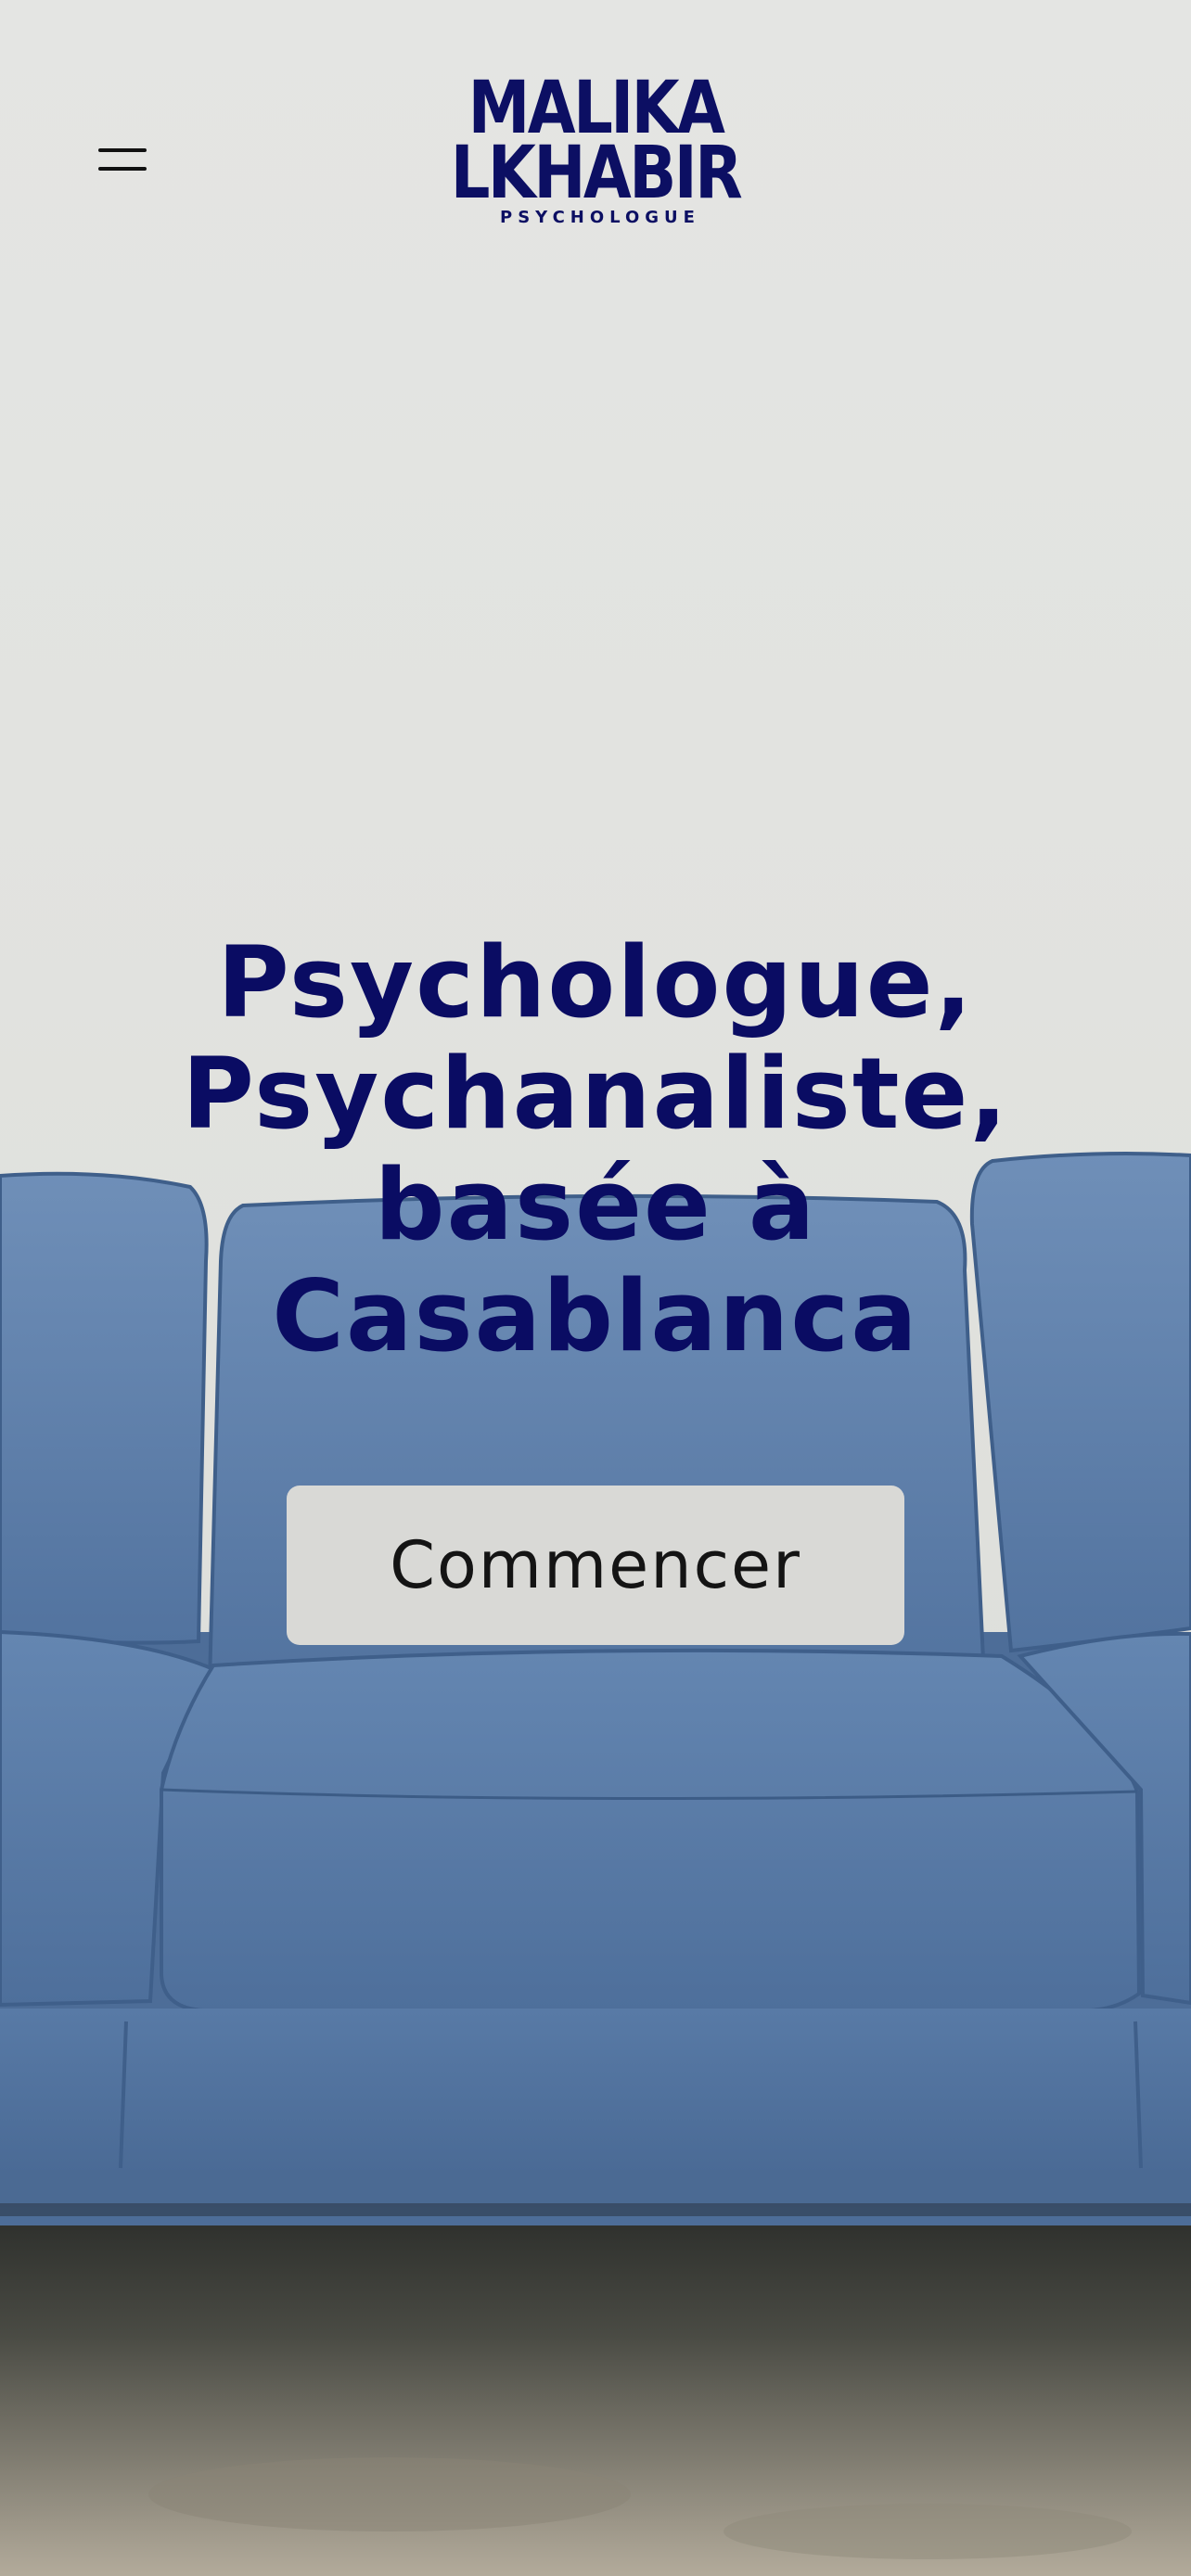  I want to click on site-logo: MALIKA LKHABIR PSYCHOLOGUE, so click(595, 150).